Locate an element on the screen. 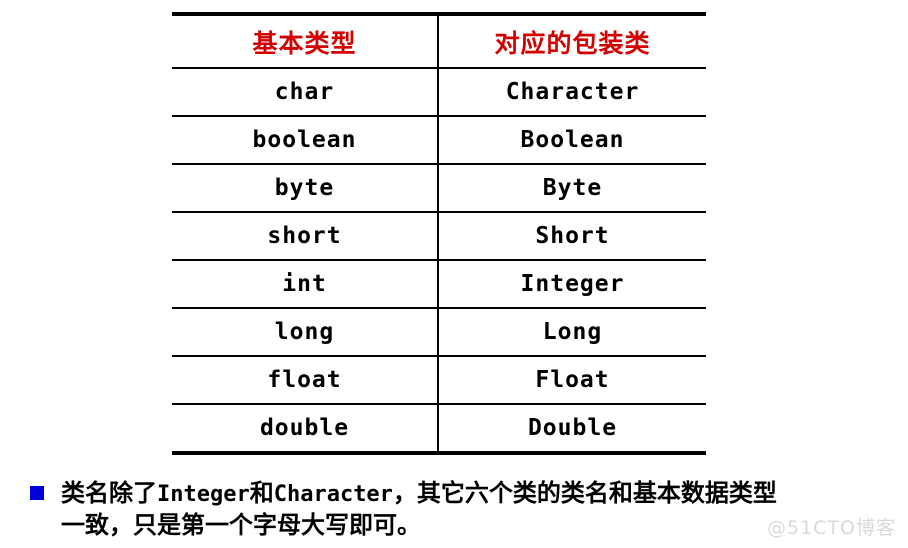 This screenshot has width=908, height=548. cell-wrapper-class: Double is located at coordinates (572, 429).